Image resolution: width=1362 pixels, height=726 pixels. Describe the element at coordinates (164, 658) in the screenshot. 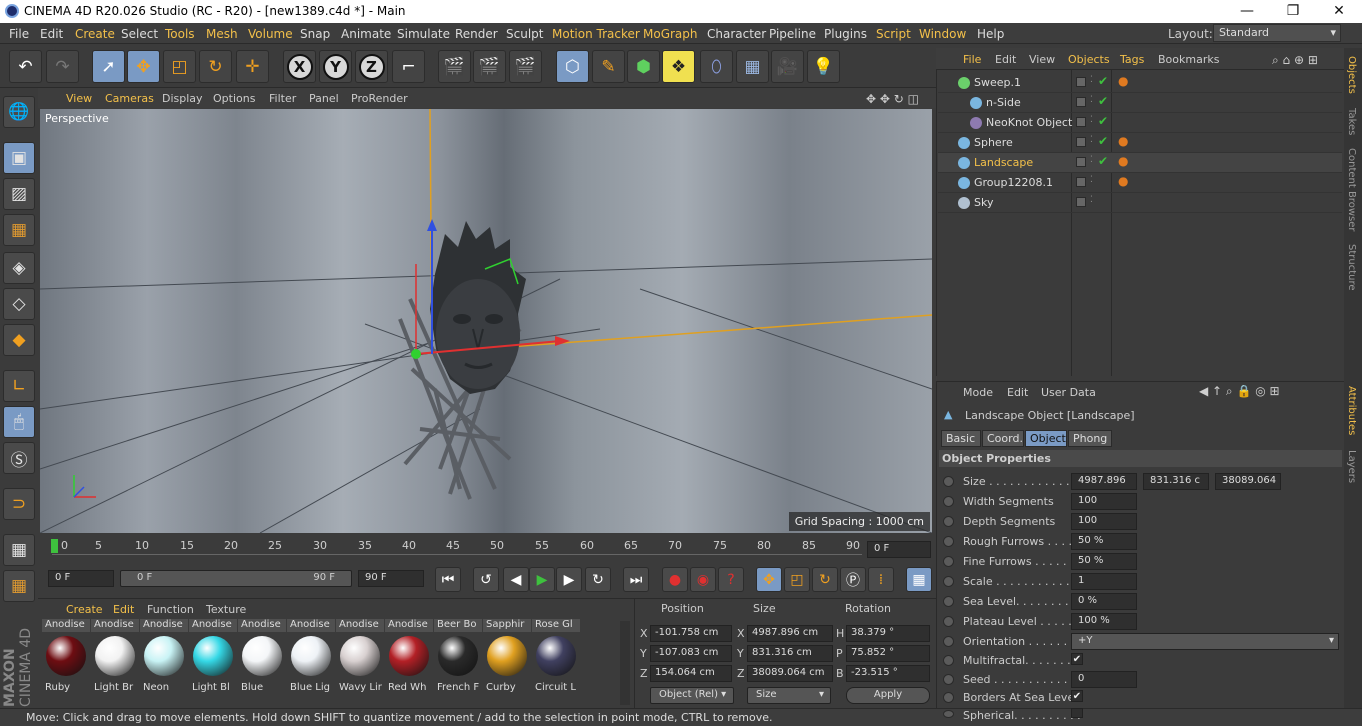

I see `material-swatch: Anodise Neon` at that location.